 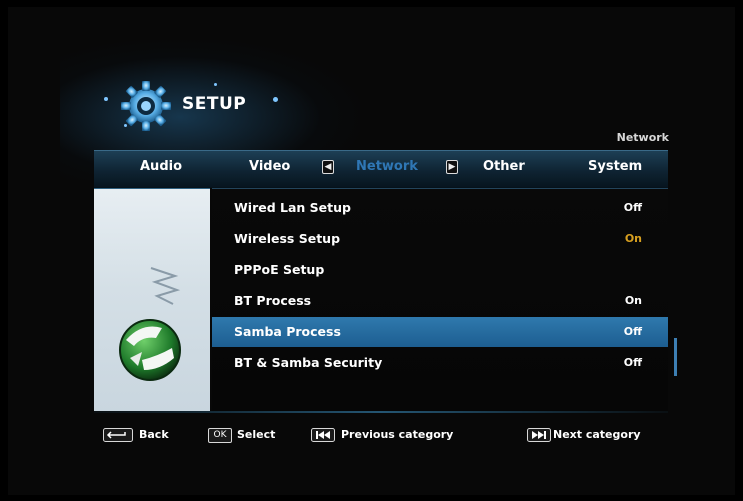 I want to click on next-category-hint: Next category, so click(x=597, y=434).